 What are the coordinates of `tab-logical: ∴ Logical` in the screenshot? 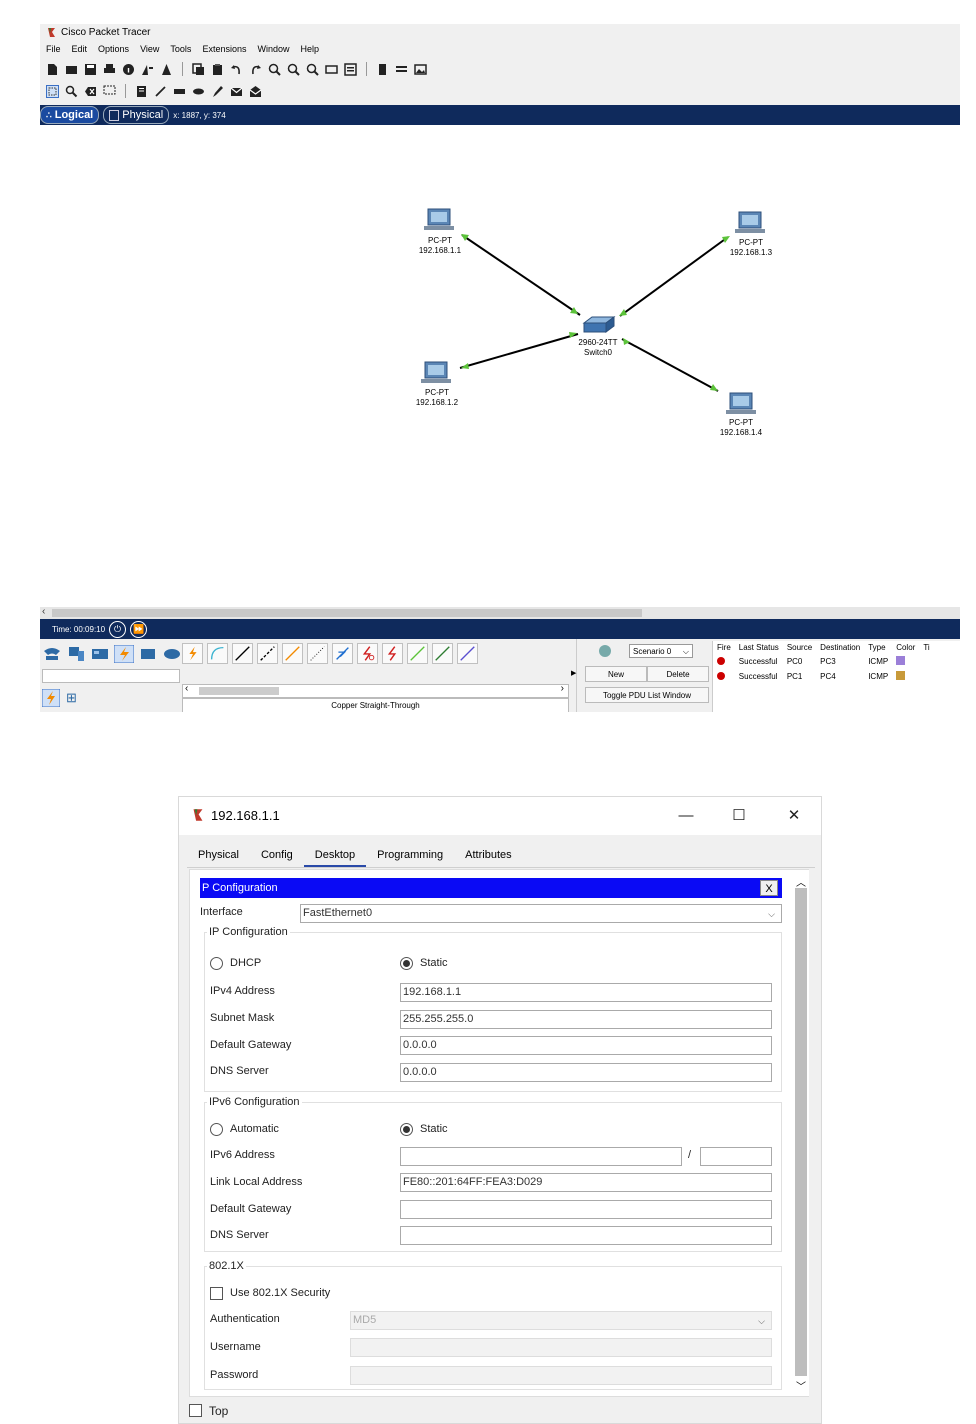 It's located at (70, 115).